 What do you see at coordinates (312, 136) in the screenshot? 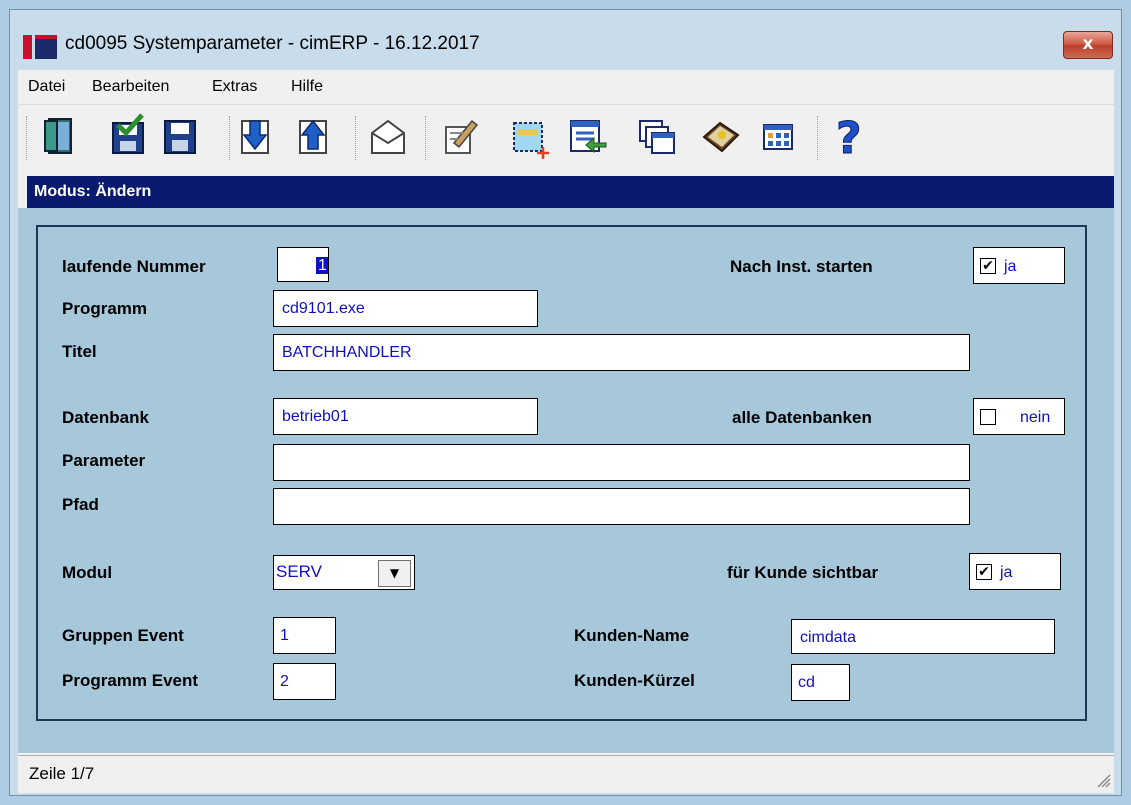
I see `arrow-up-icon` at bounding box center [312, 136].